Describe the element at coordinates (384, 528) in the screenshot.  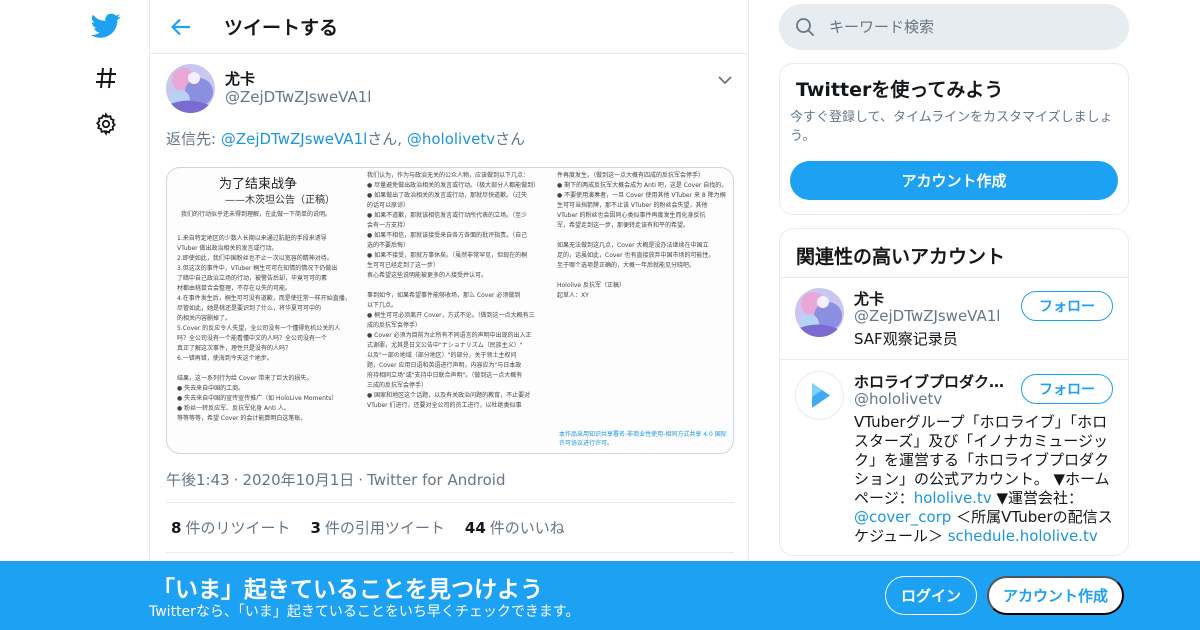
I see `quote-label: 件の引用ツイート` at that location.